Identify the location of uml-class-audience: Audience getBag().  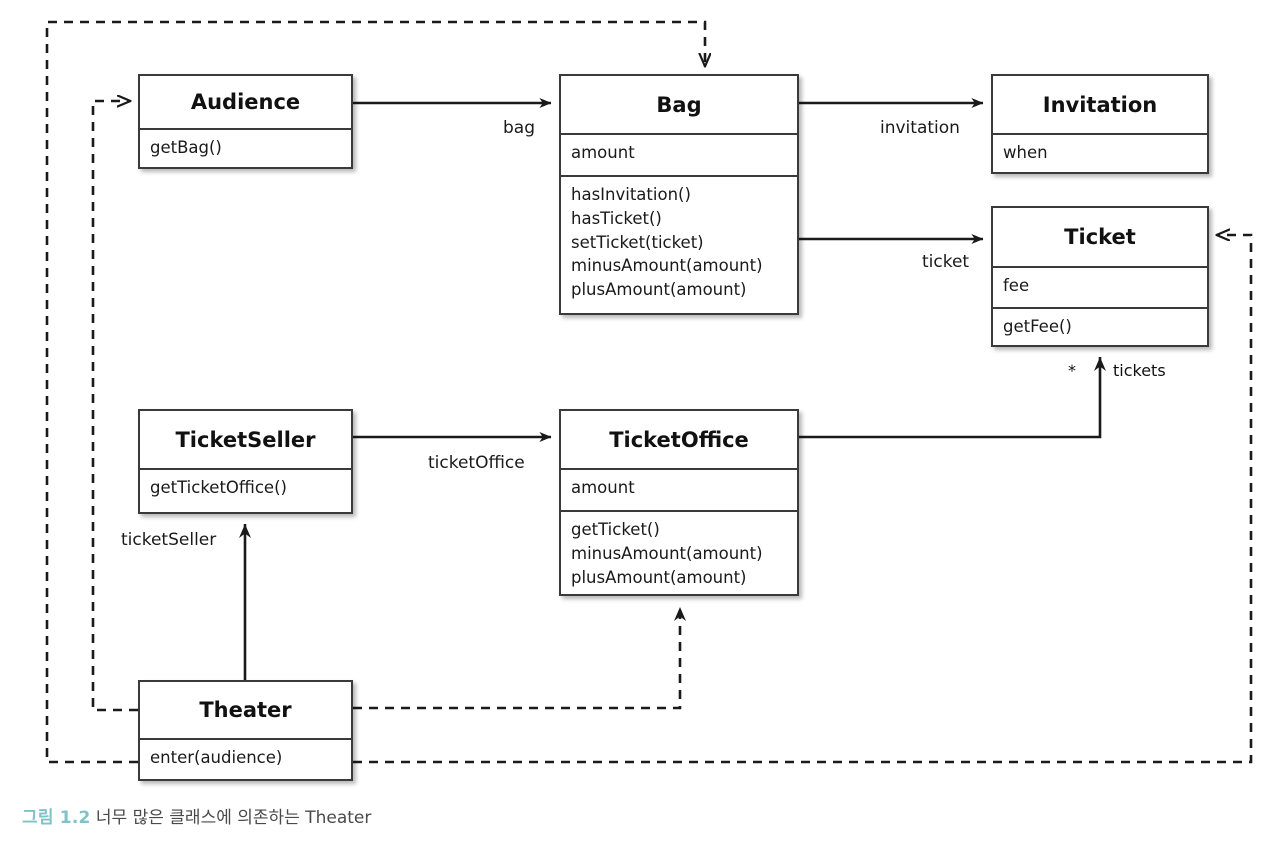
(245, 121).